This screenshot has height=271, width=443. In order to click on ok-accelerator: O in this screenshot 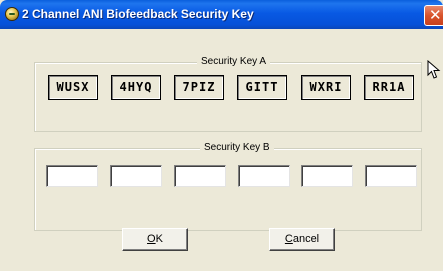, I will do `click(151, 239)`.